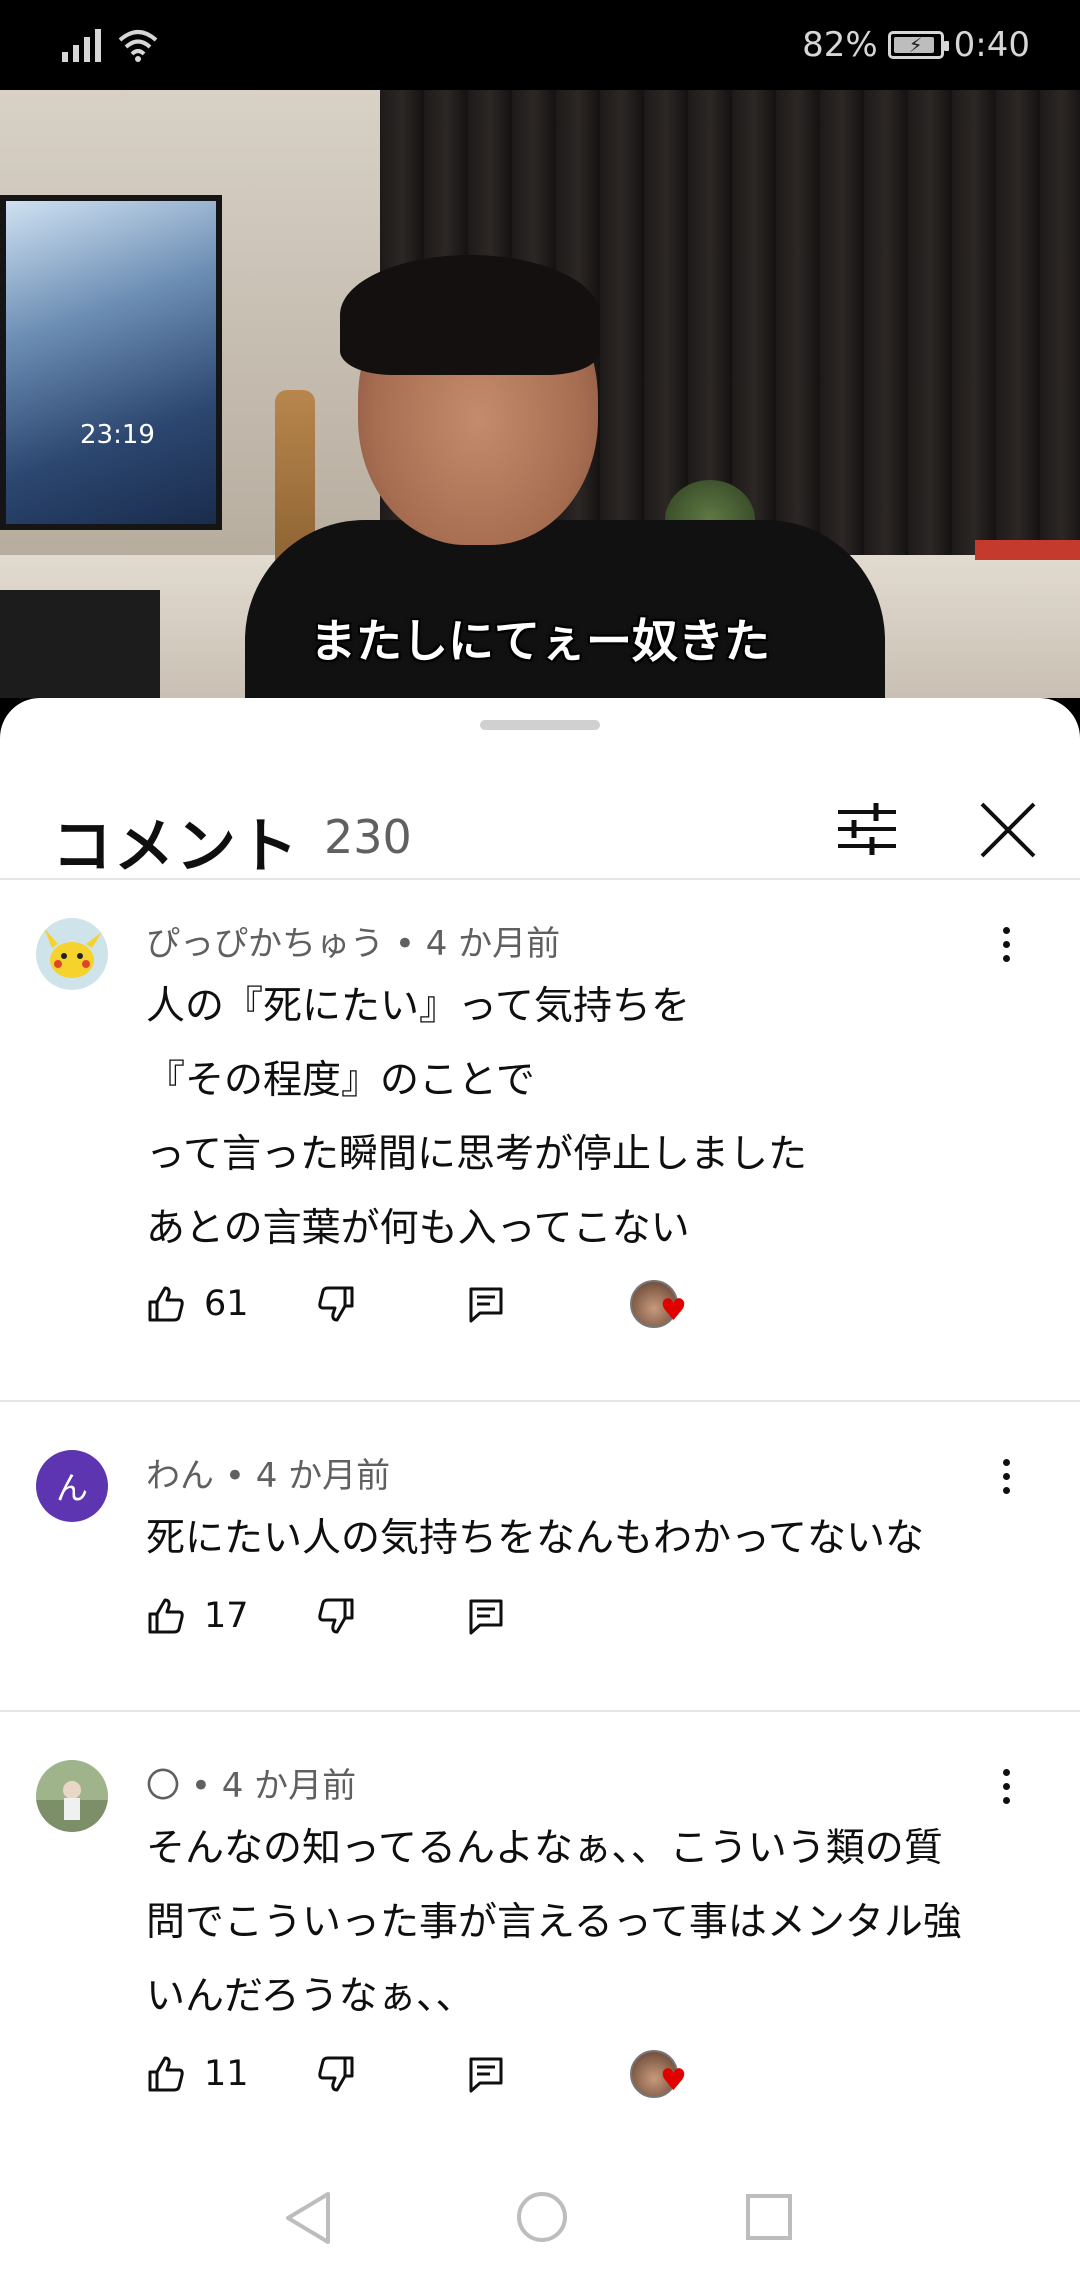 The width and height of the screenshot is (1080, 2280). I want to click on comment-line: 問でこういった事が言えるって事はメンタル強, so click(554, 1922).